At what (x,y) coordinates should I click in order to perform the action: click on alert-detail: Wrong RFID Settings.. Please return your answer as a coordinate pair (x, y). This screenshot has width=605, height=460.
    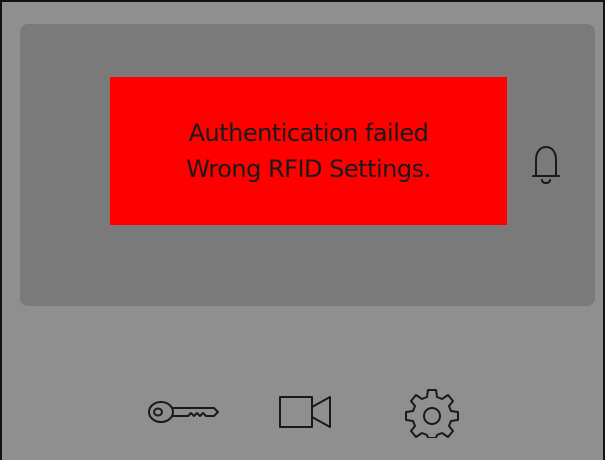
    Looking at the image, I should click on (308, 169).